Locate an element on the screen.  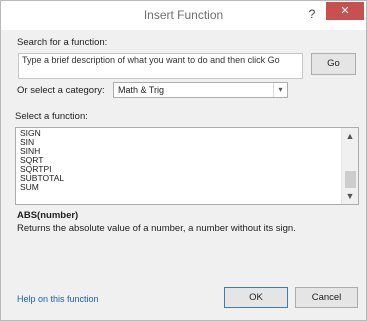
category-select: Math & Trig ▾ is located at coordinates (200, 90).